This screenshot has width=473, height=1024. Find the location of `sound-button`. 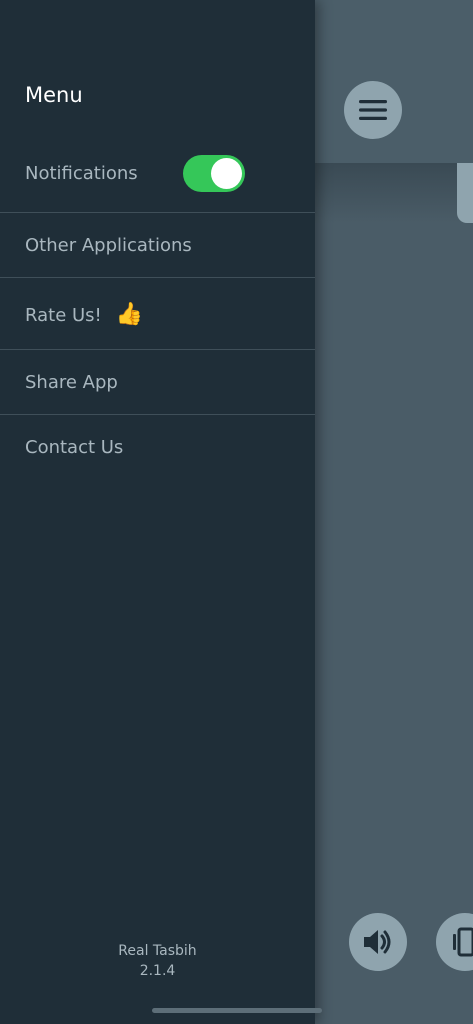

sound-button is located at coordinates (378, 942).